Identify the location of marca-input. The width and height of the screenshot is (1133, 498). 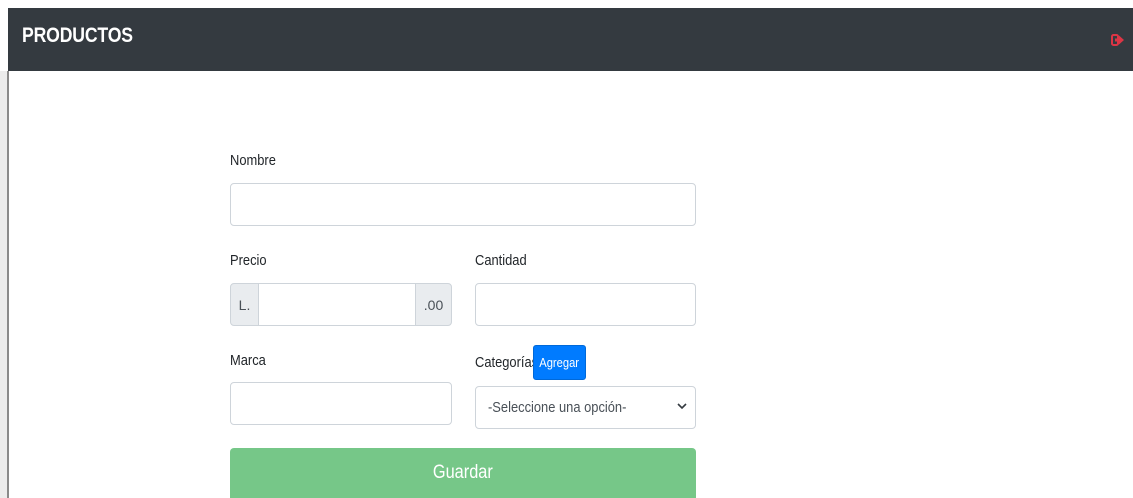
(341, 403).